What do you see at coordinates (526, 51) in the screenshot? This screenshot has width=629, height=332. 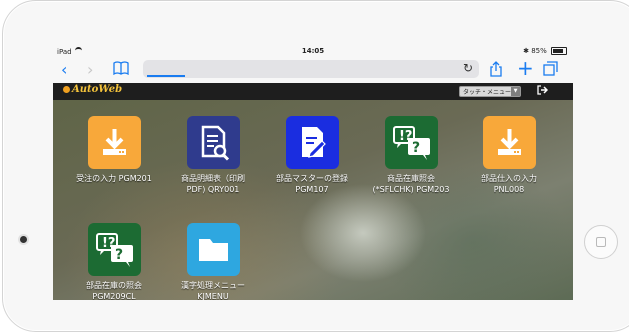 I see `bluetooth-icon: ✱` at bounding box center [526, 51].